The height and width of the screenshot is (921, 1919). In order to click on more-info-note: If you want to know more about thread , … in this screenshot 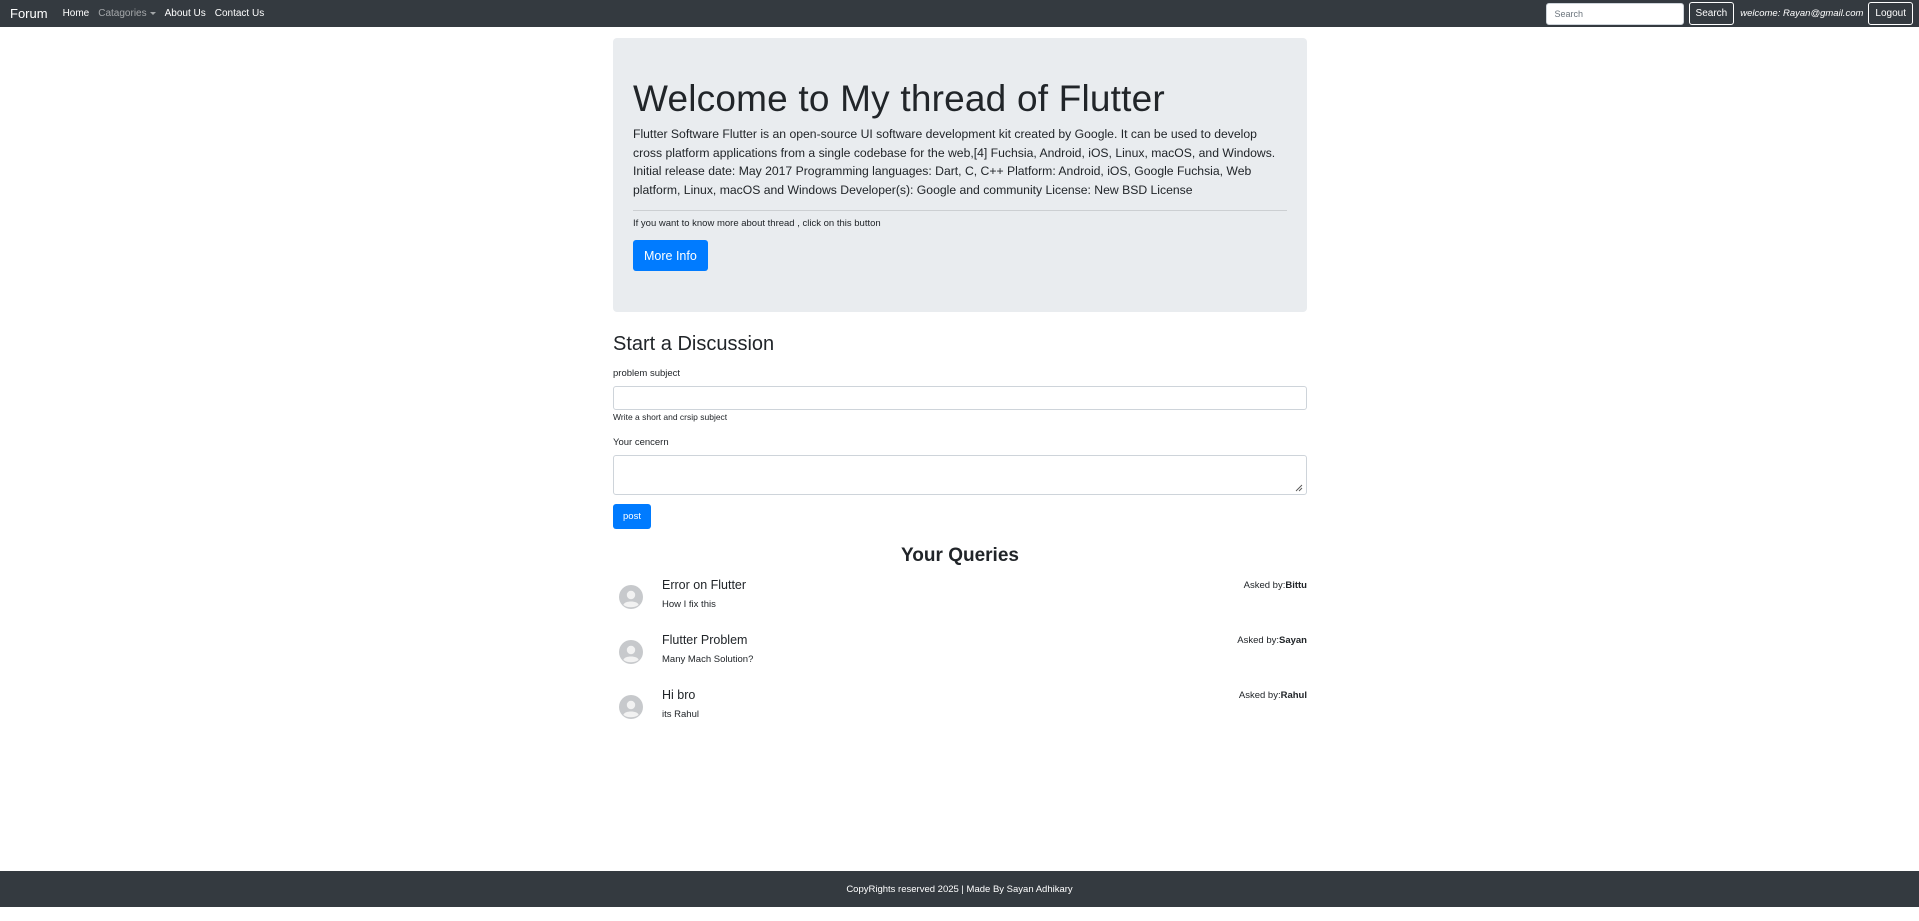, I will do `click(757, 223)`.